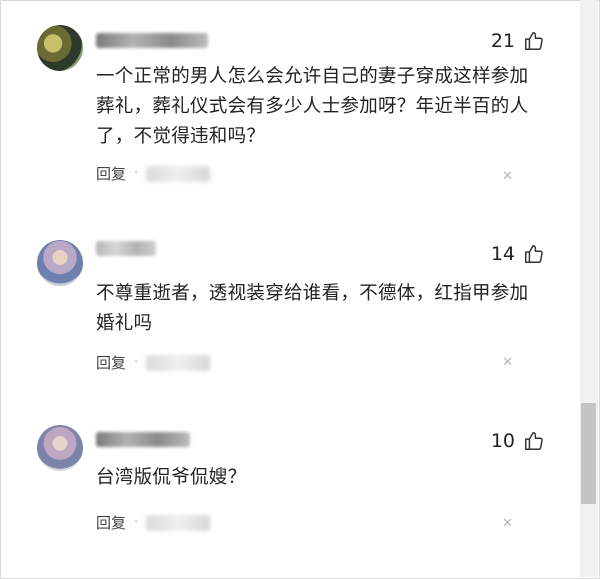 The height and width of the screenshot is (579, 600). What do you see at coordinates (588, 453) in the screenshot?
I see `scrollbar-thumb` at bounding box center [588, 453].